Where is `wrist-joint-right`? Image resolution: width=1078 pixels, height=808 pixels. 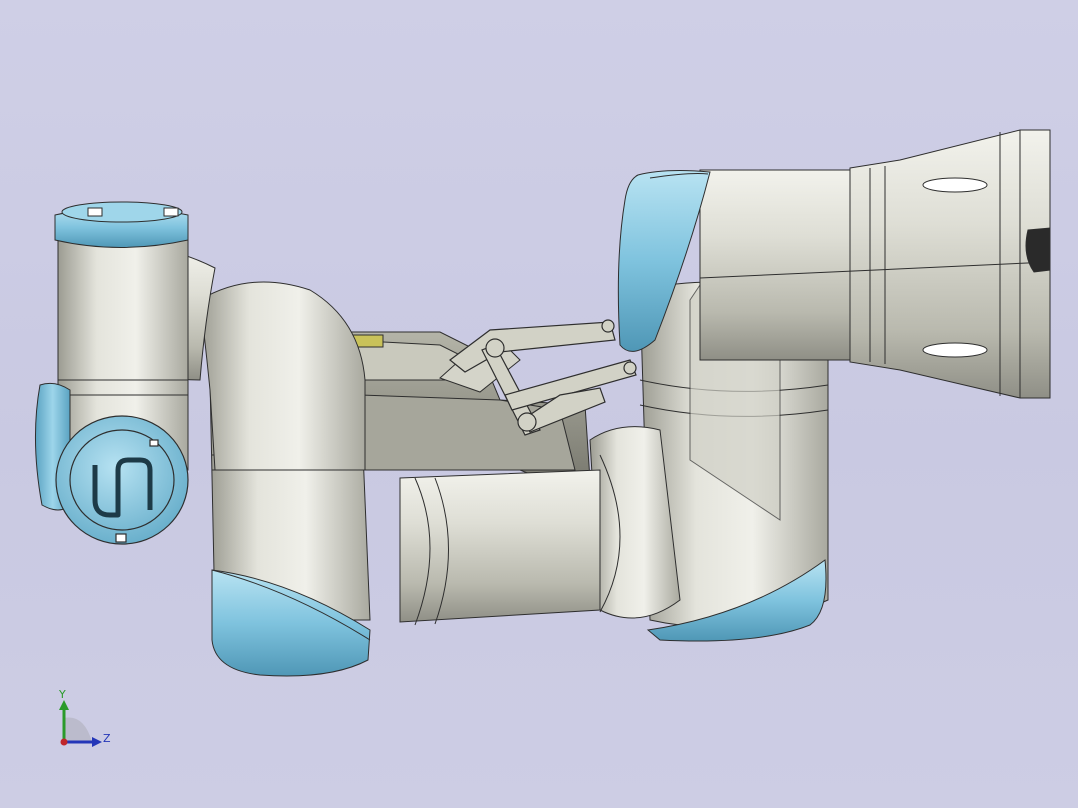 wrist-joint-right is located at coordinates (875, 264).